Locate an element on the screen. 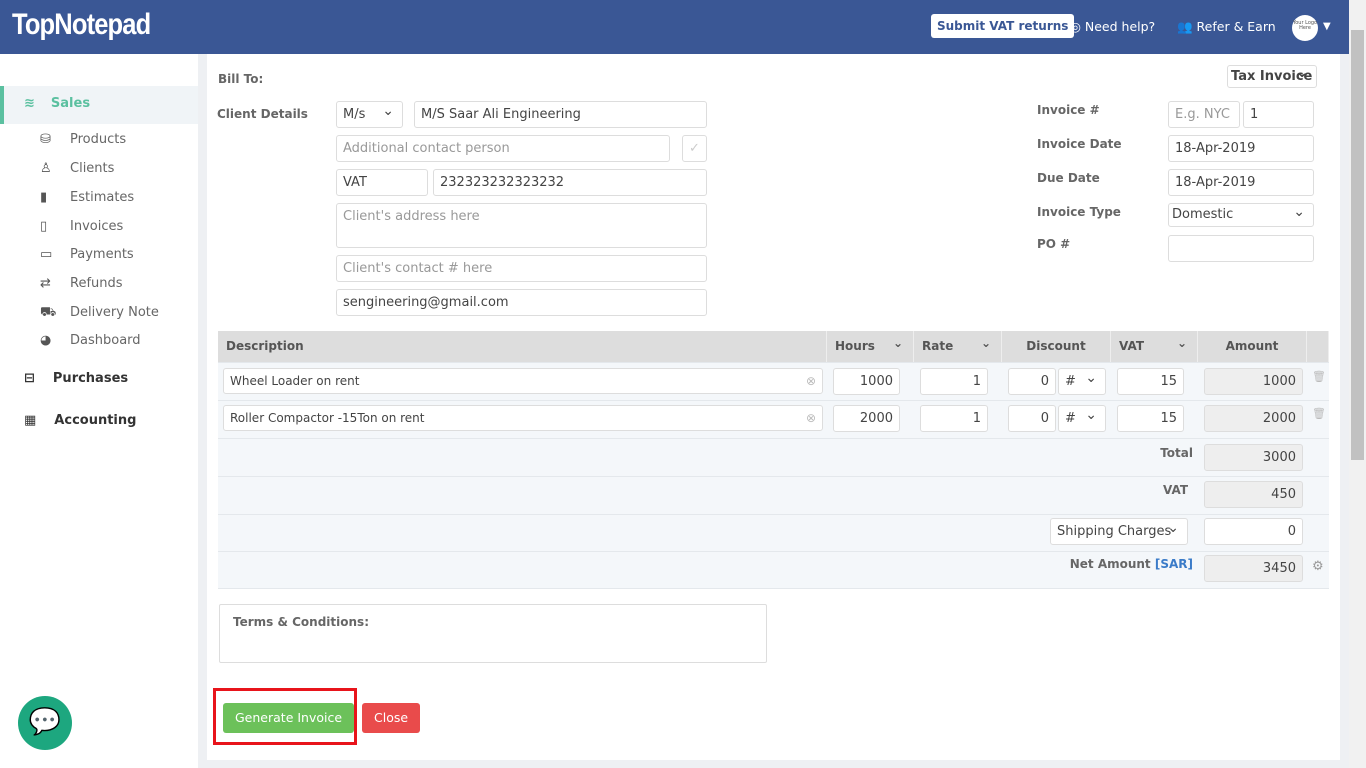  column-header: VAT ⌄ is located at coordinates (1154, 346).